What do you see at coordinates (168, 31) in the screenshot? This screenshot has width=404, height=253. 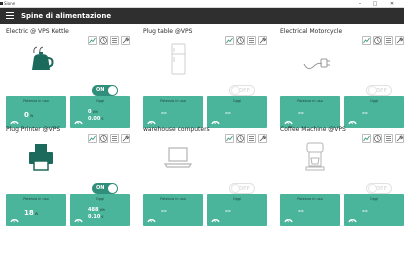 I see `device-name: Plug table @VPS` at bounding box center [168, 31].